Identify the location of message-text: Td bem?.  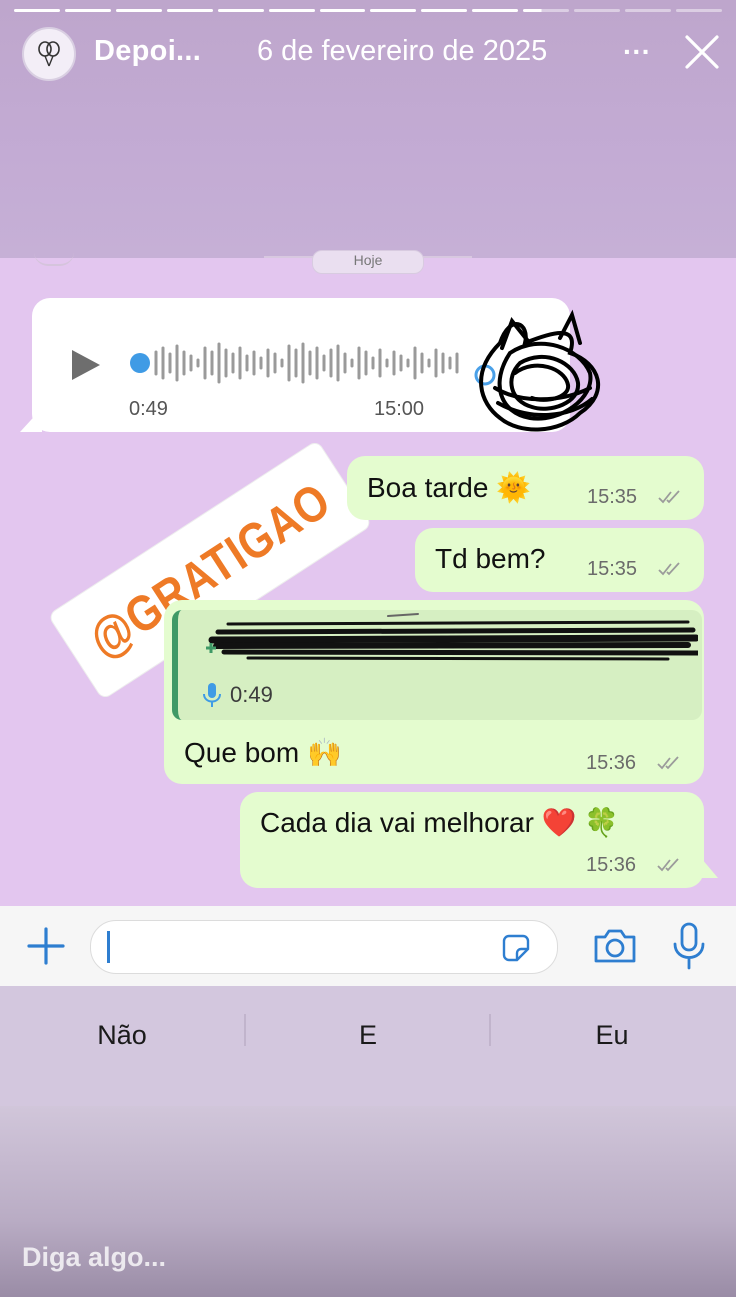
(490, 558).